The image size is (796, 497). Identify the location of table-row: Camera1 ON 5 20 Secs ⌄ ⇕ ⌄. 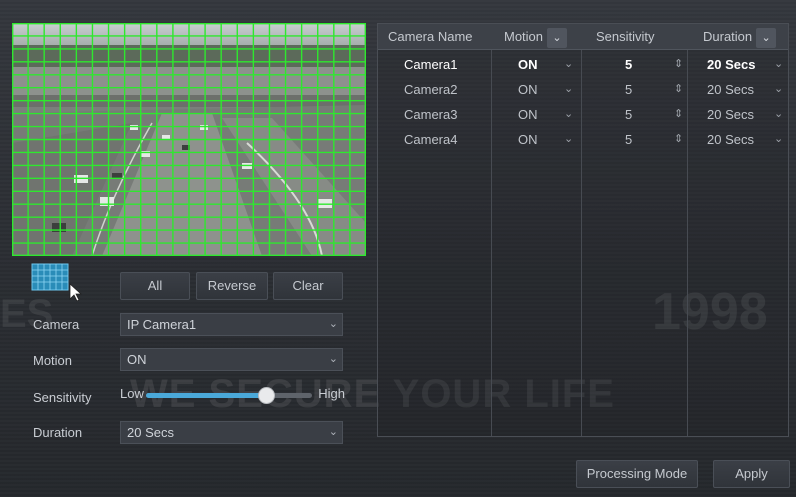
(583, 64).